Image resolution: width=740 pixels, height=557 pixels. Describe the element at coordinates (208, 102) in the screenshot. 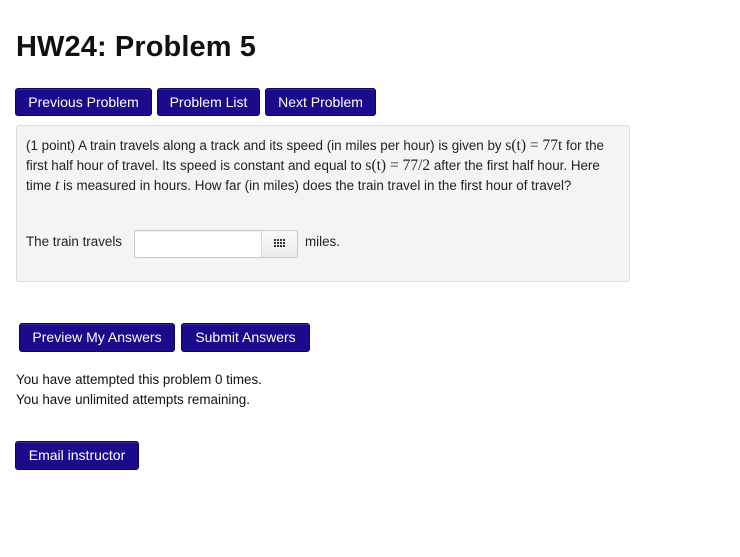

I see `problem-list-button: Problem List` at that location.